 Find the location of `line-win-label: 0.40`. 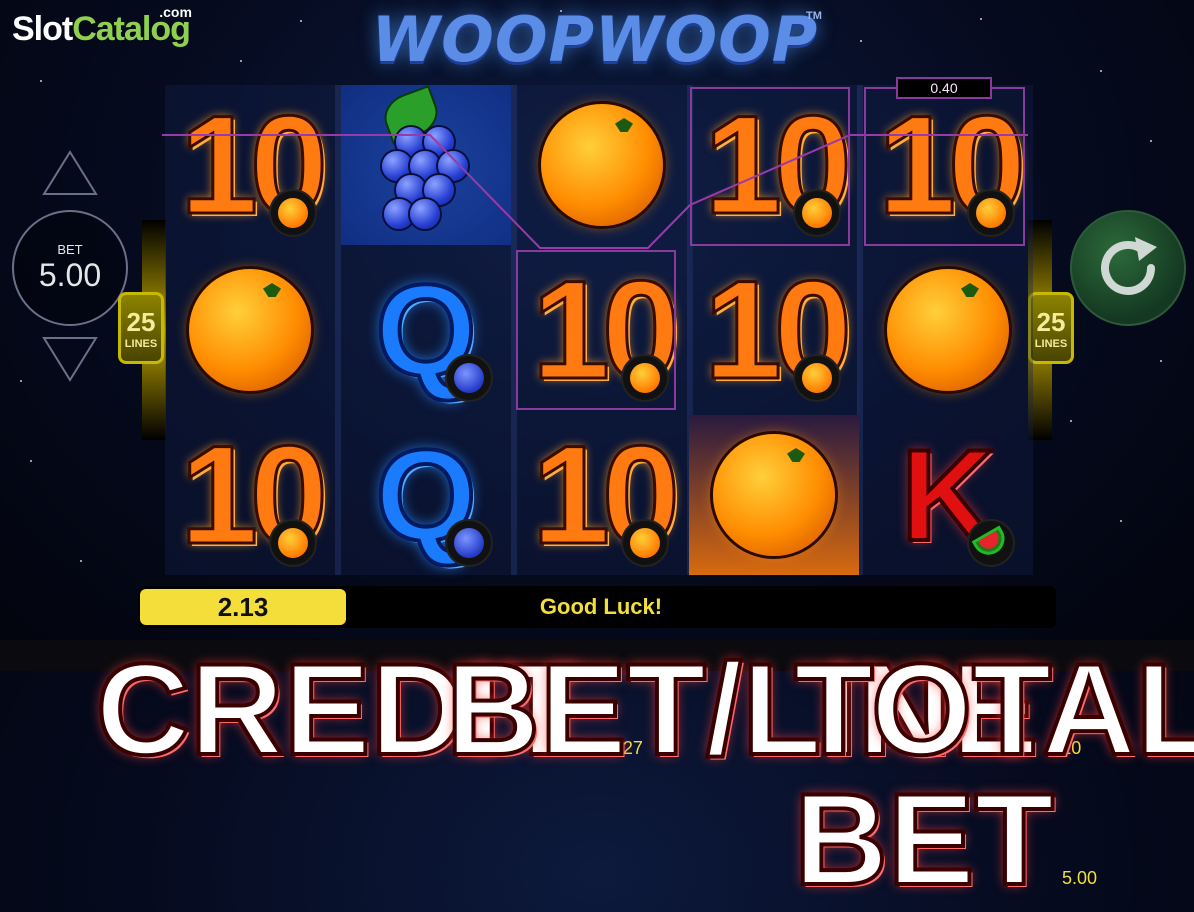

line-win-label: 0.40 is located at coordinates (944, 88).